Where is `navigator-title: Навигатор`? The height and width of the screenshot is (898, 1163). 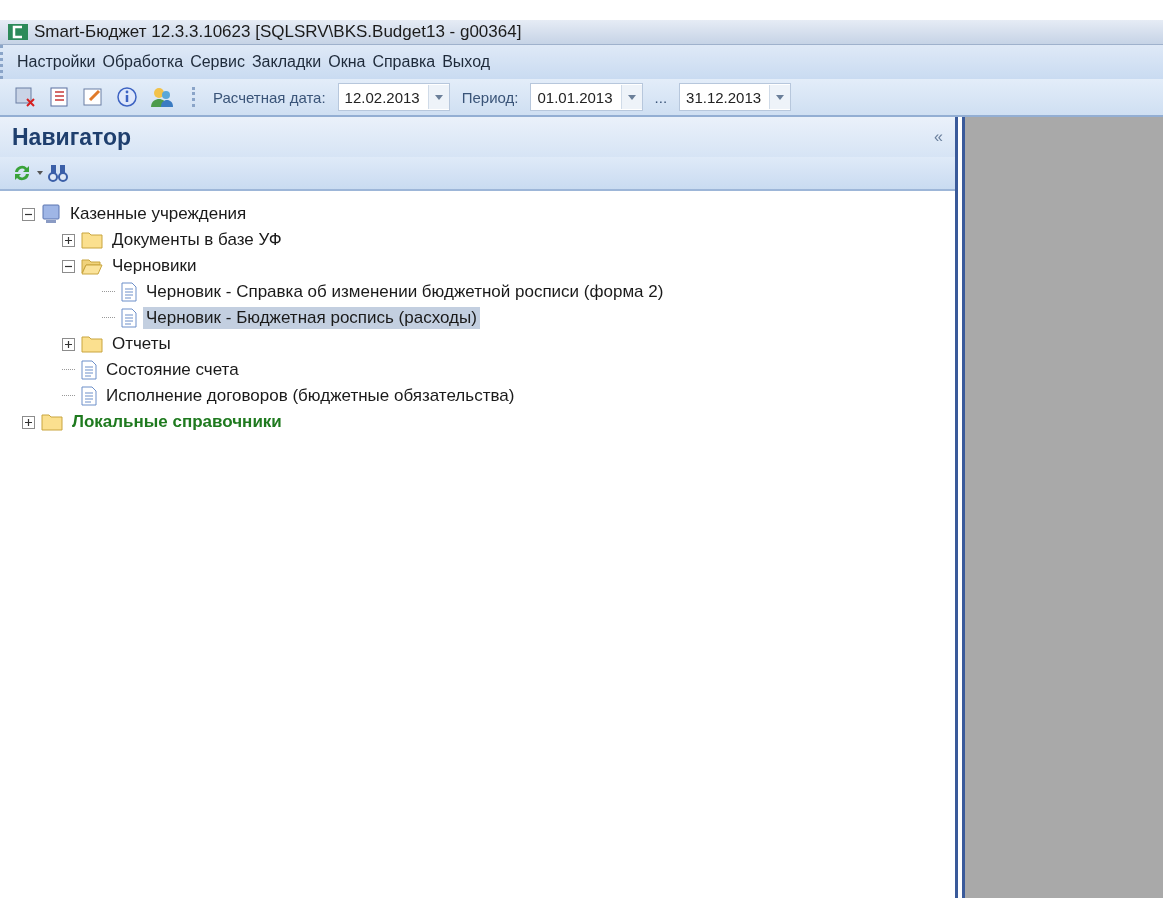 navigator-title: Навигатор is located at coordinates (72, 137).